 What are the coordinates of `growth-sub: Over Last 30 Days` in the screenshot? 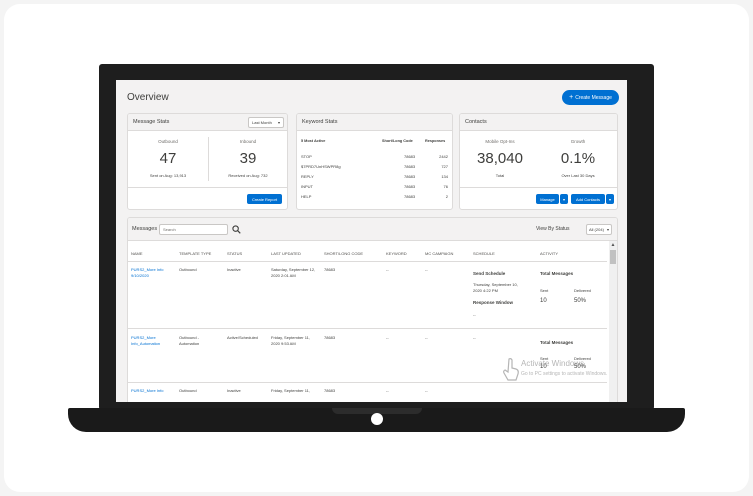 It's located at (578, 175).